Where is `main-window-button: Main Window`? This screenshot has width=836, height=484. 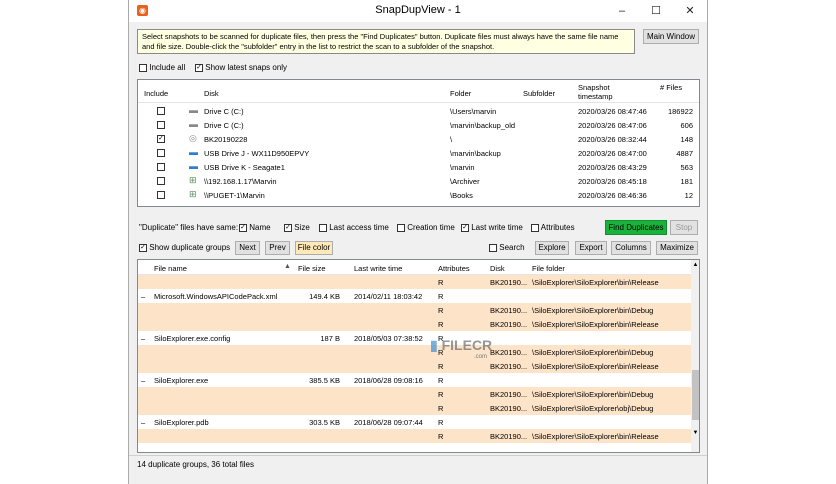
main-window-button: Main Window is located at coordinates (671, 36).